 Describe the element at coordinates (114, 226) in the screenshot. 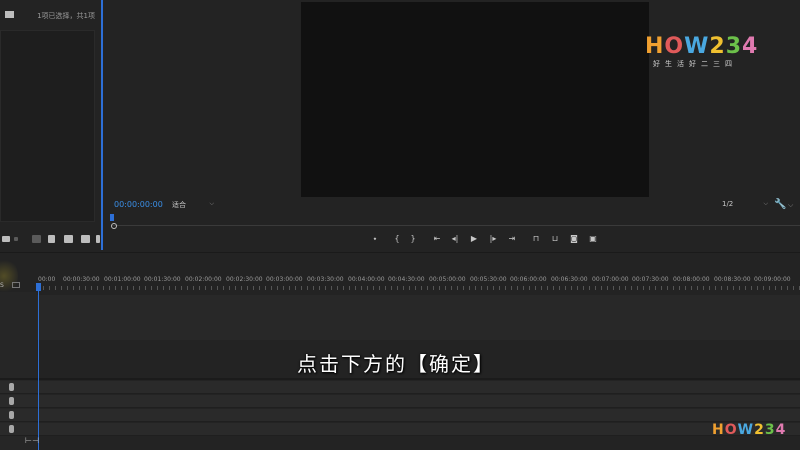

I see `zoom-handle` at that location.